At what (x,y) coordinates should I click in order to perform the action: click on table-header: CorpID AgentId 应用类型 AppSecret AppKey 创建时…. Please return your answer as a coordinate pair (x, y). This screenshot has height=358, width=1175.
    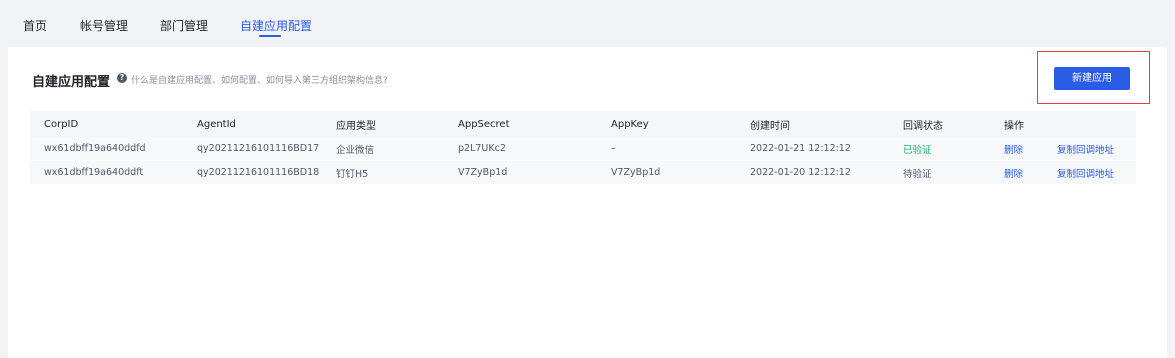
    Looking at the image, I should click on (583, 124).